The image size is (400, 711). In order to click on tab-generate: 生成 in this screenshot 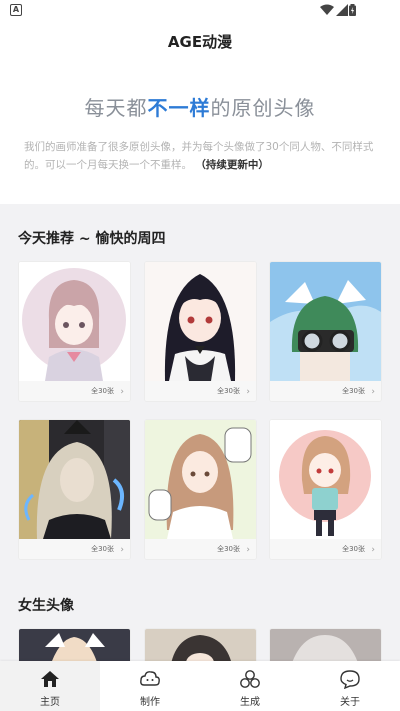, I will do `click(250, 686)`.